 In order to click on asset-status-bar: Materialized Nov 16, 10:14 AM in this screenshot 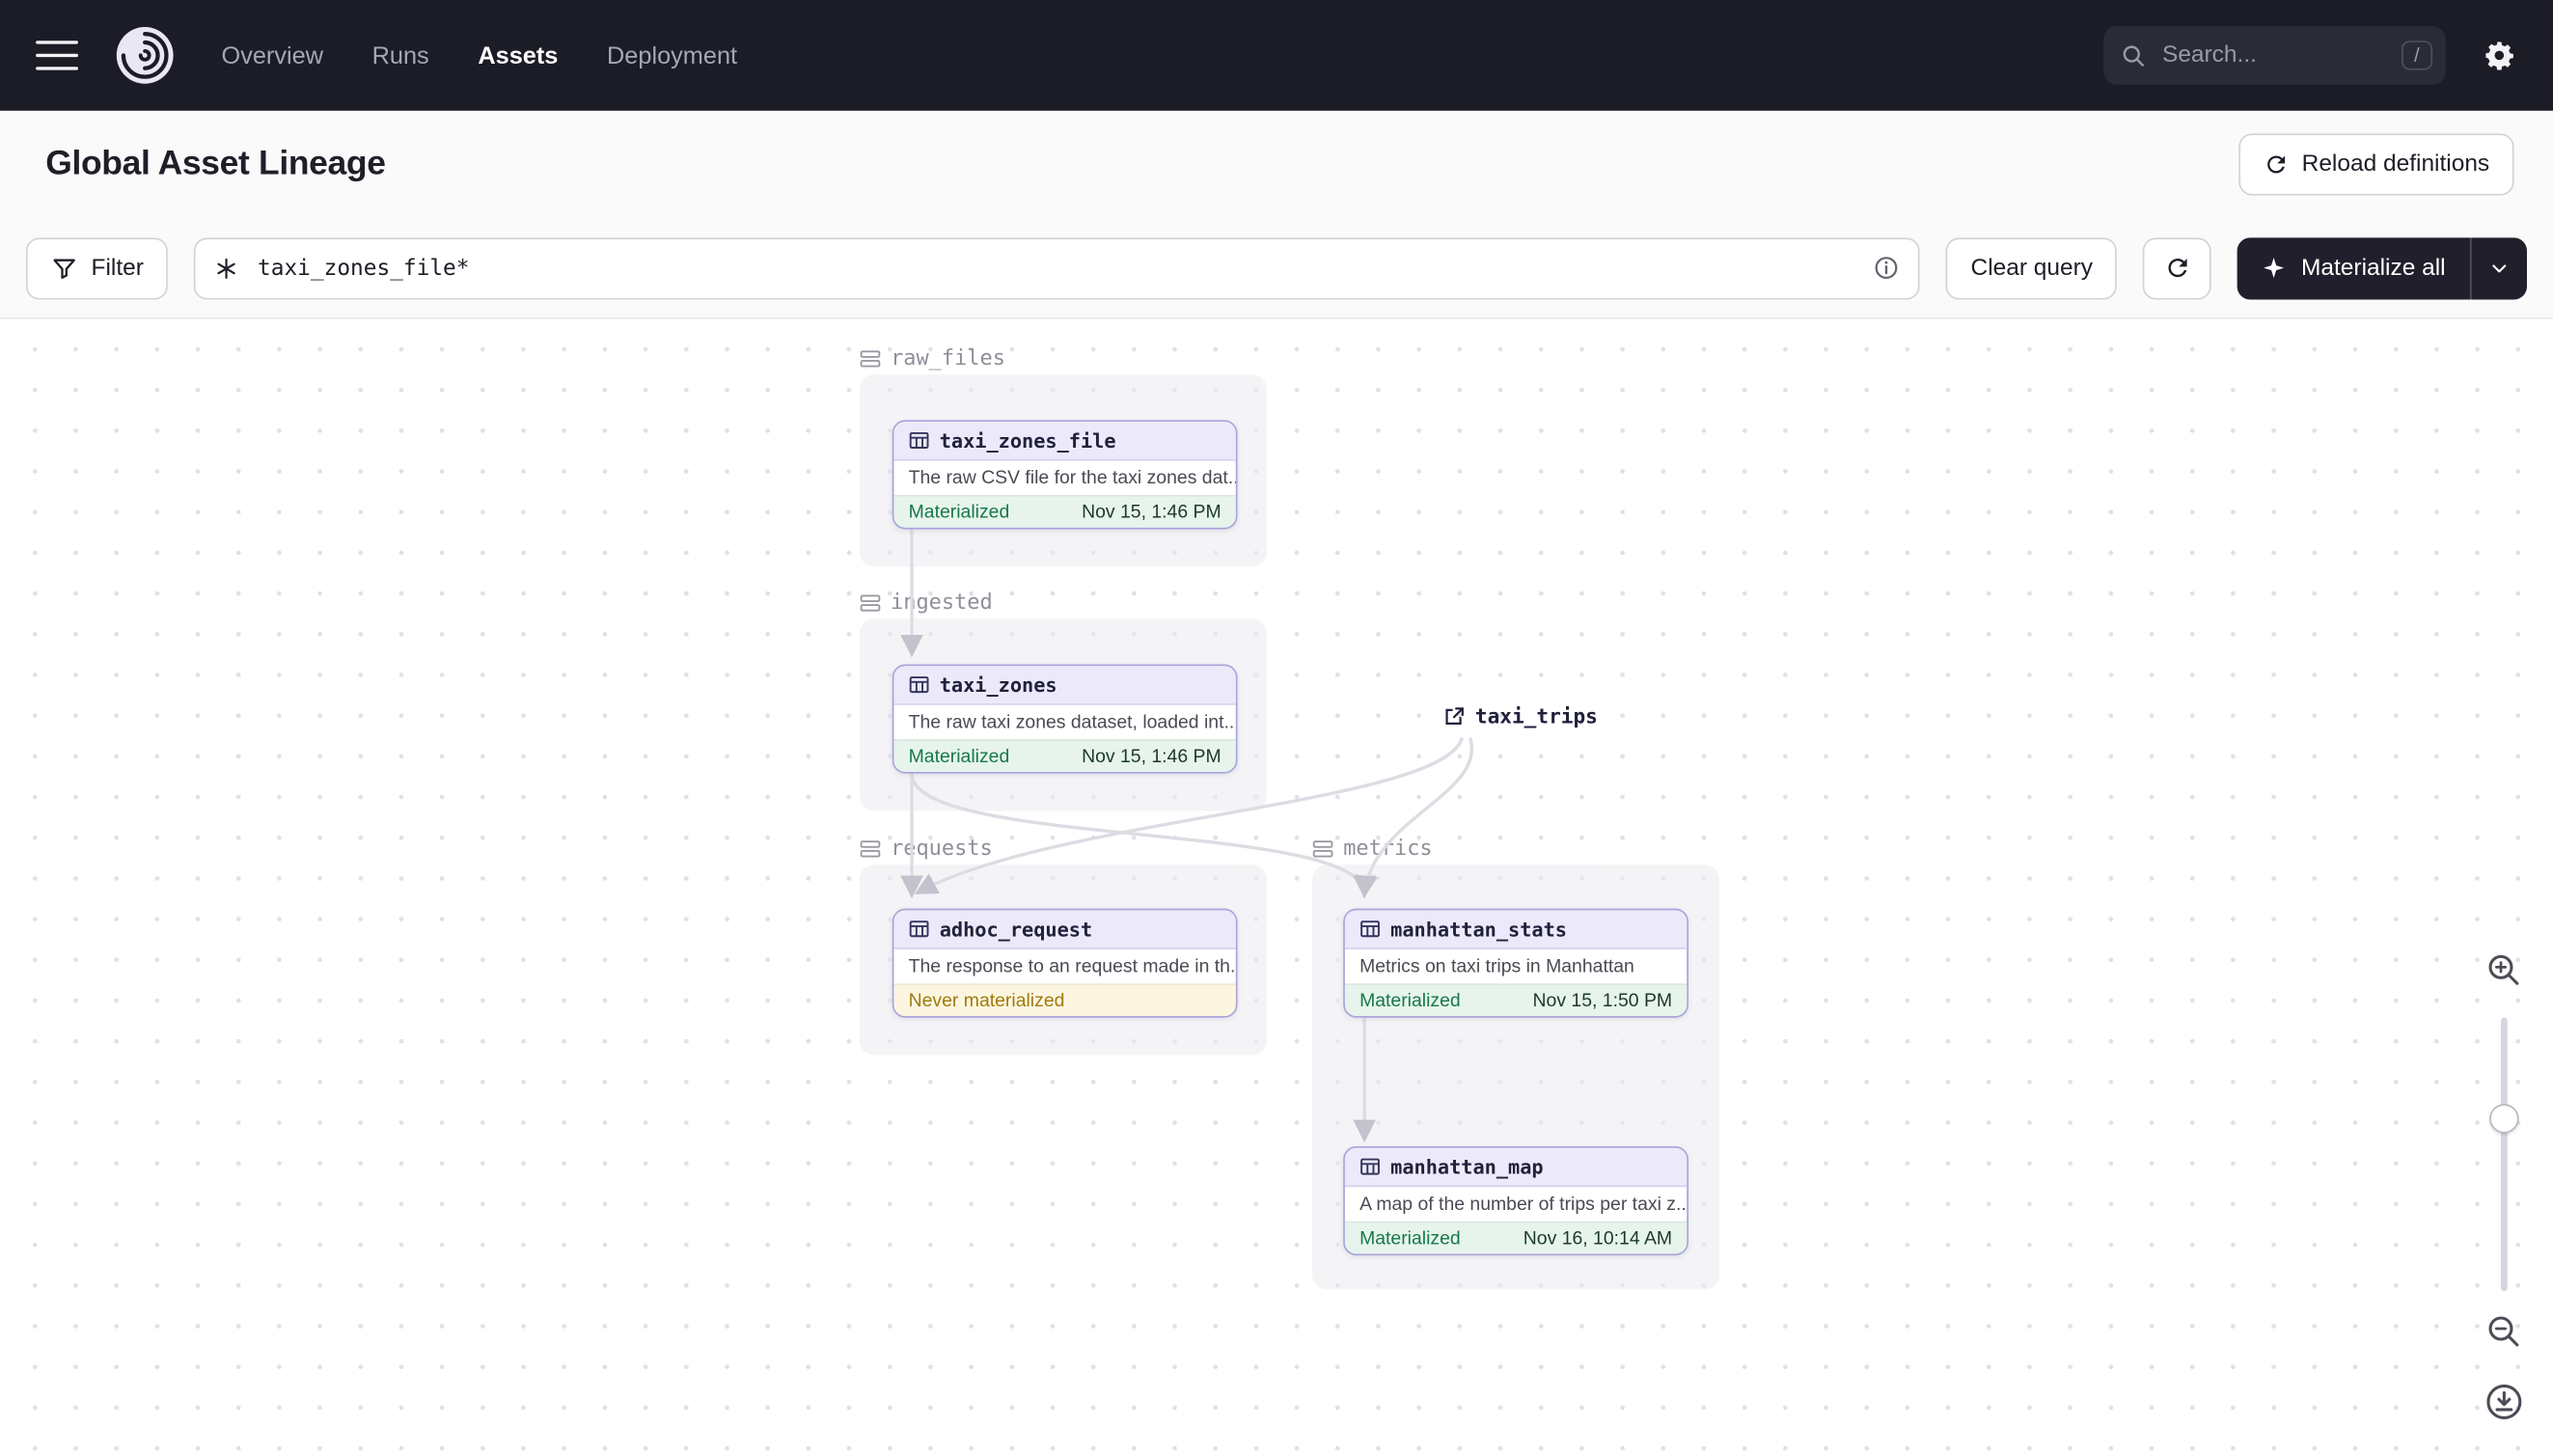, I will do `click(1516, 1237)`.